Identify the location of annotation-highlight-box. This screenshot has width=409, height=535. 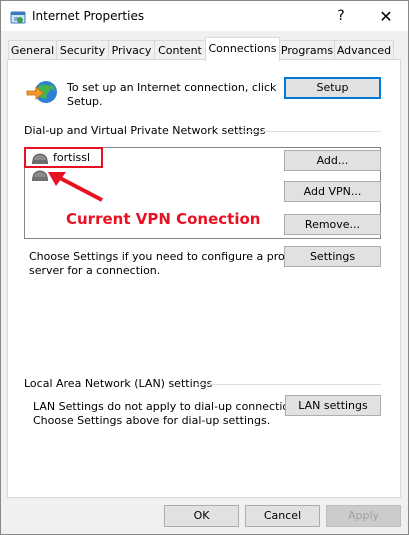
(63, 157).